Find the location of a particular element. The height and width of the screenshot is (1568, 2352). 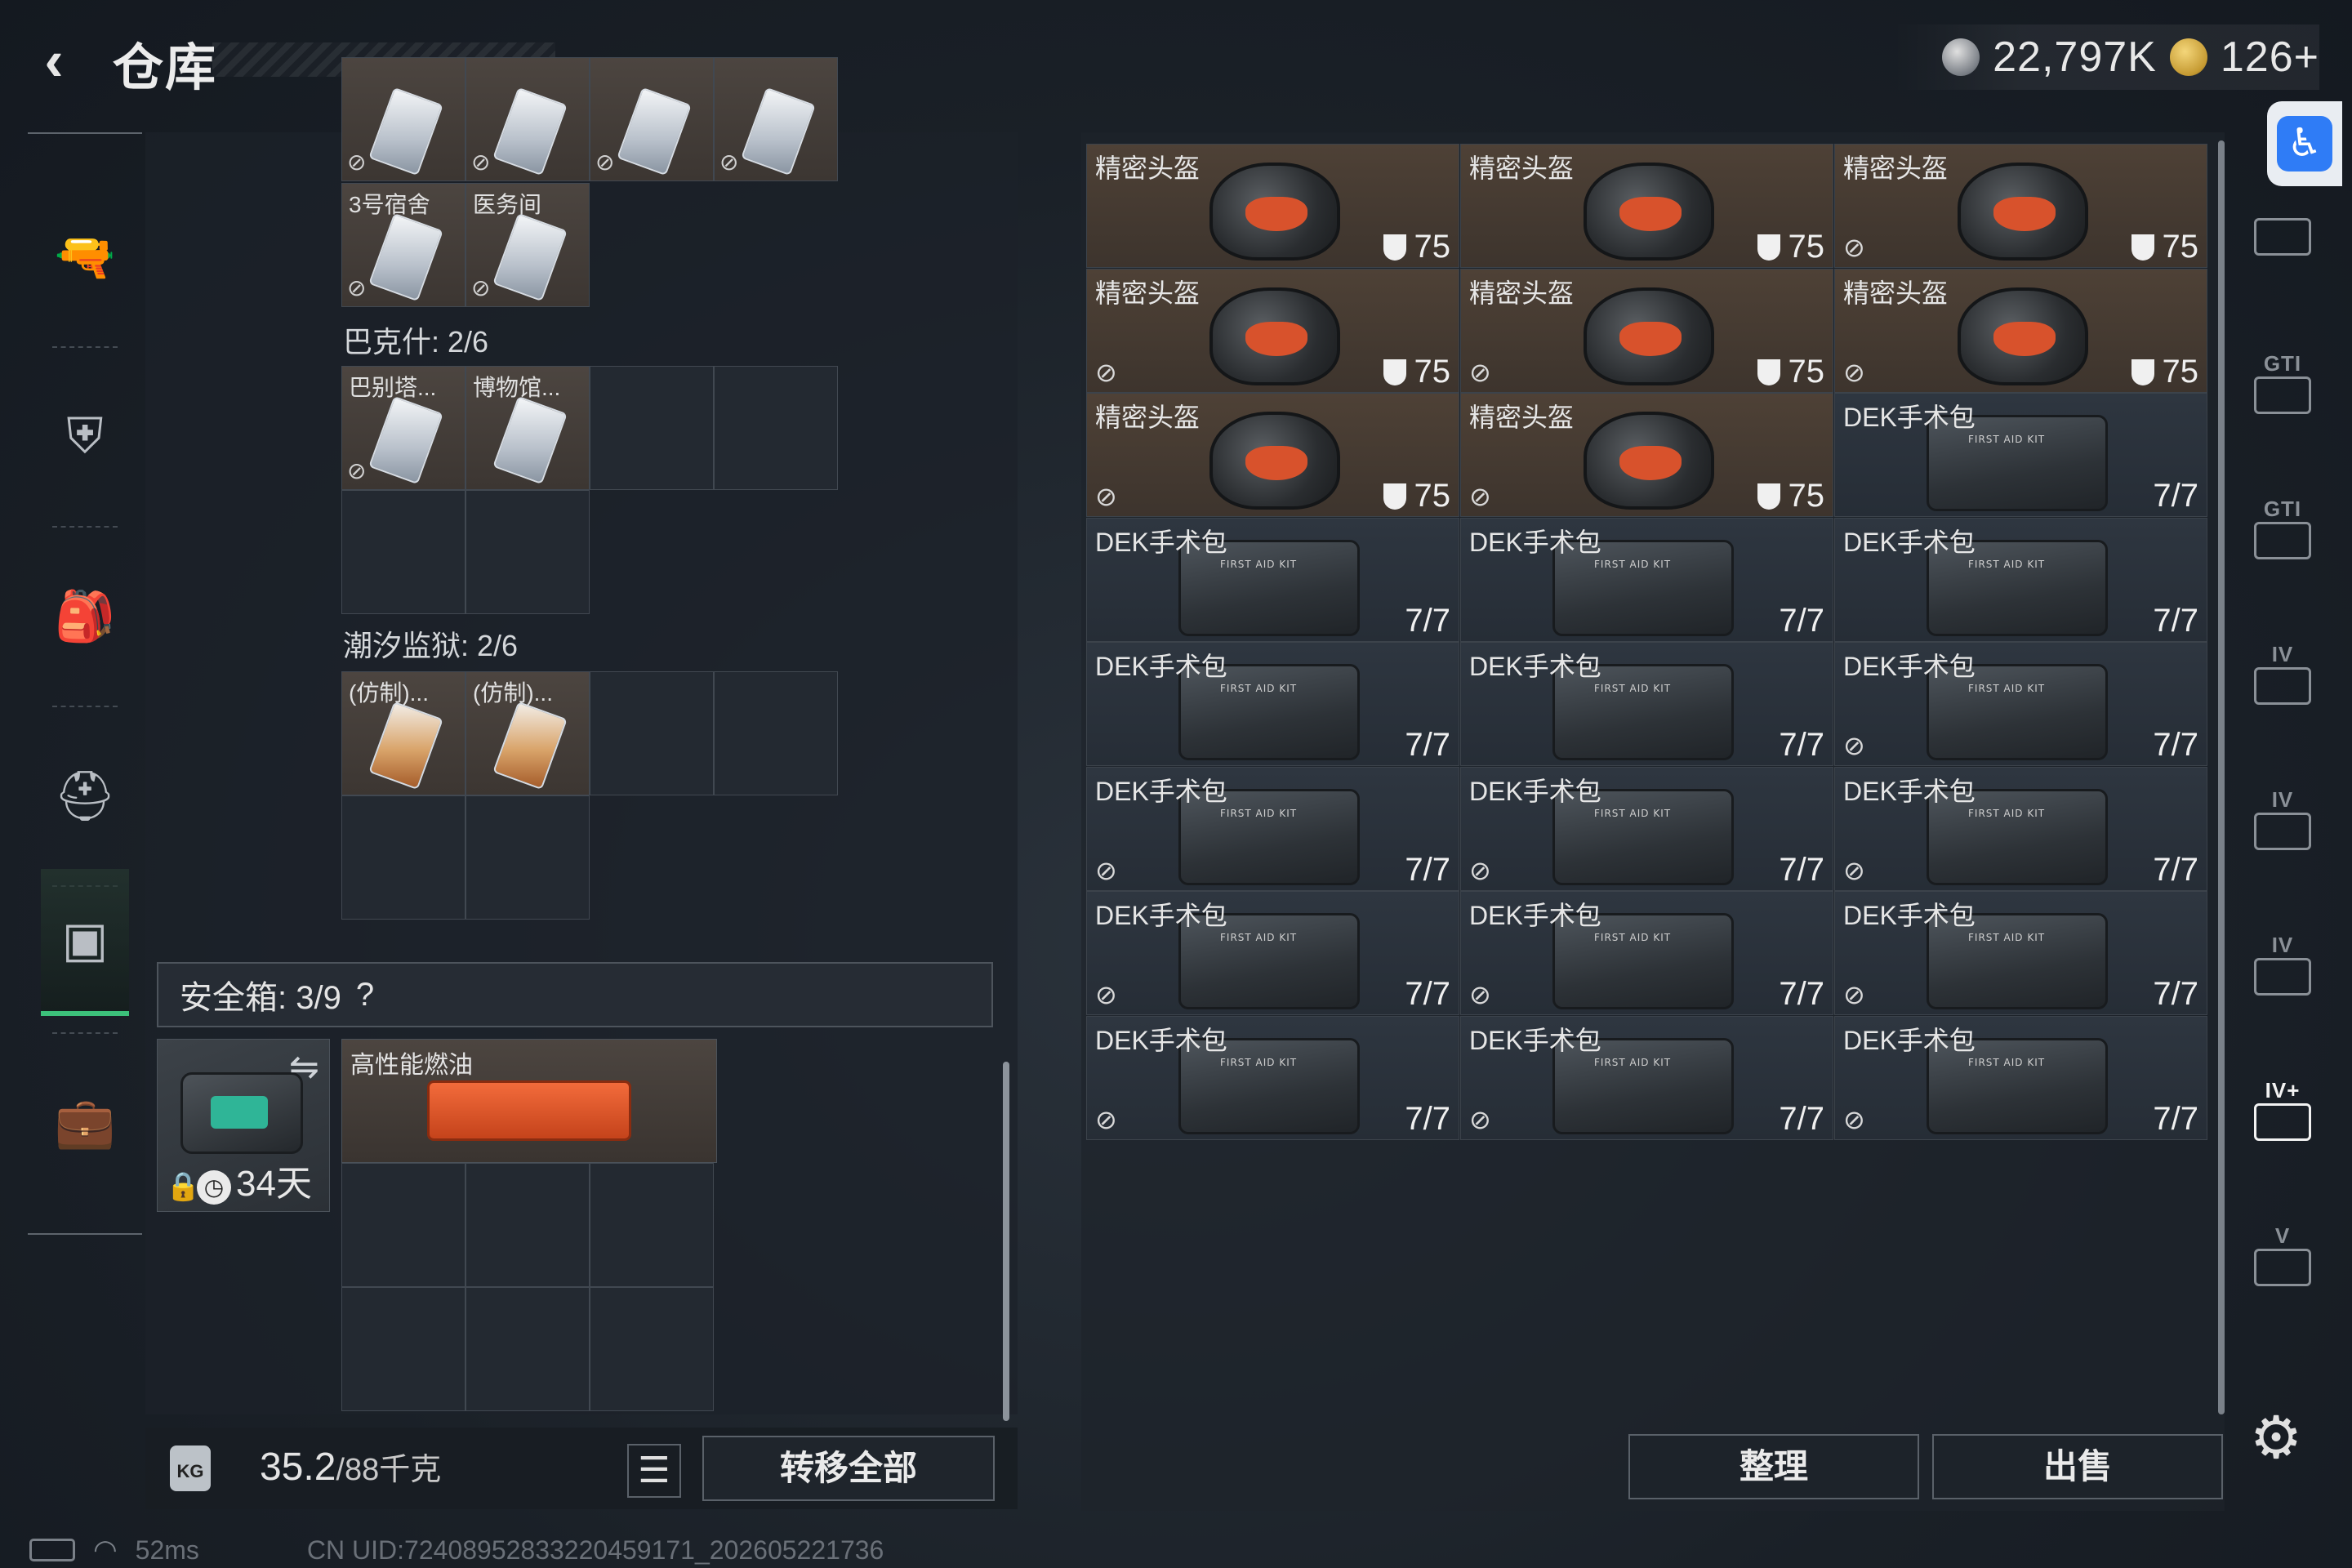

stash-tab-gti-1-icon: GTI is located at coordinates (2283, 382).